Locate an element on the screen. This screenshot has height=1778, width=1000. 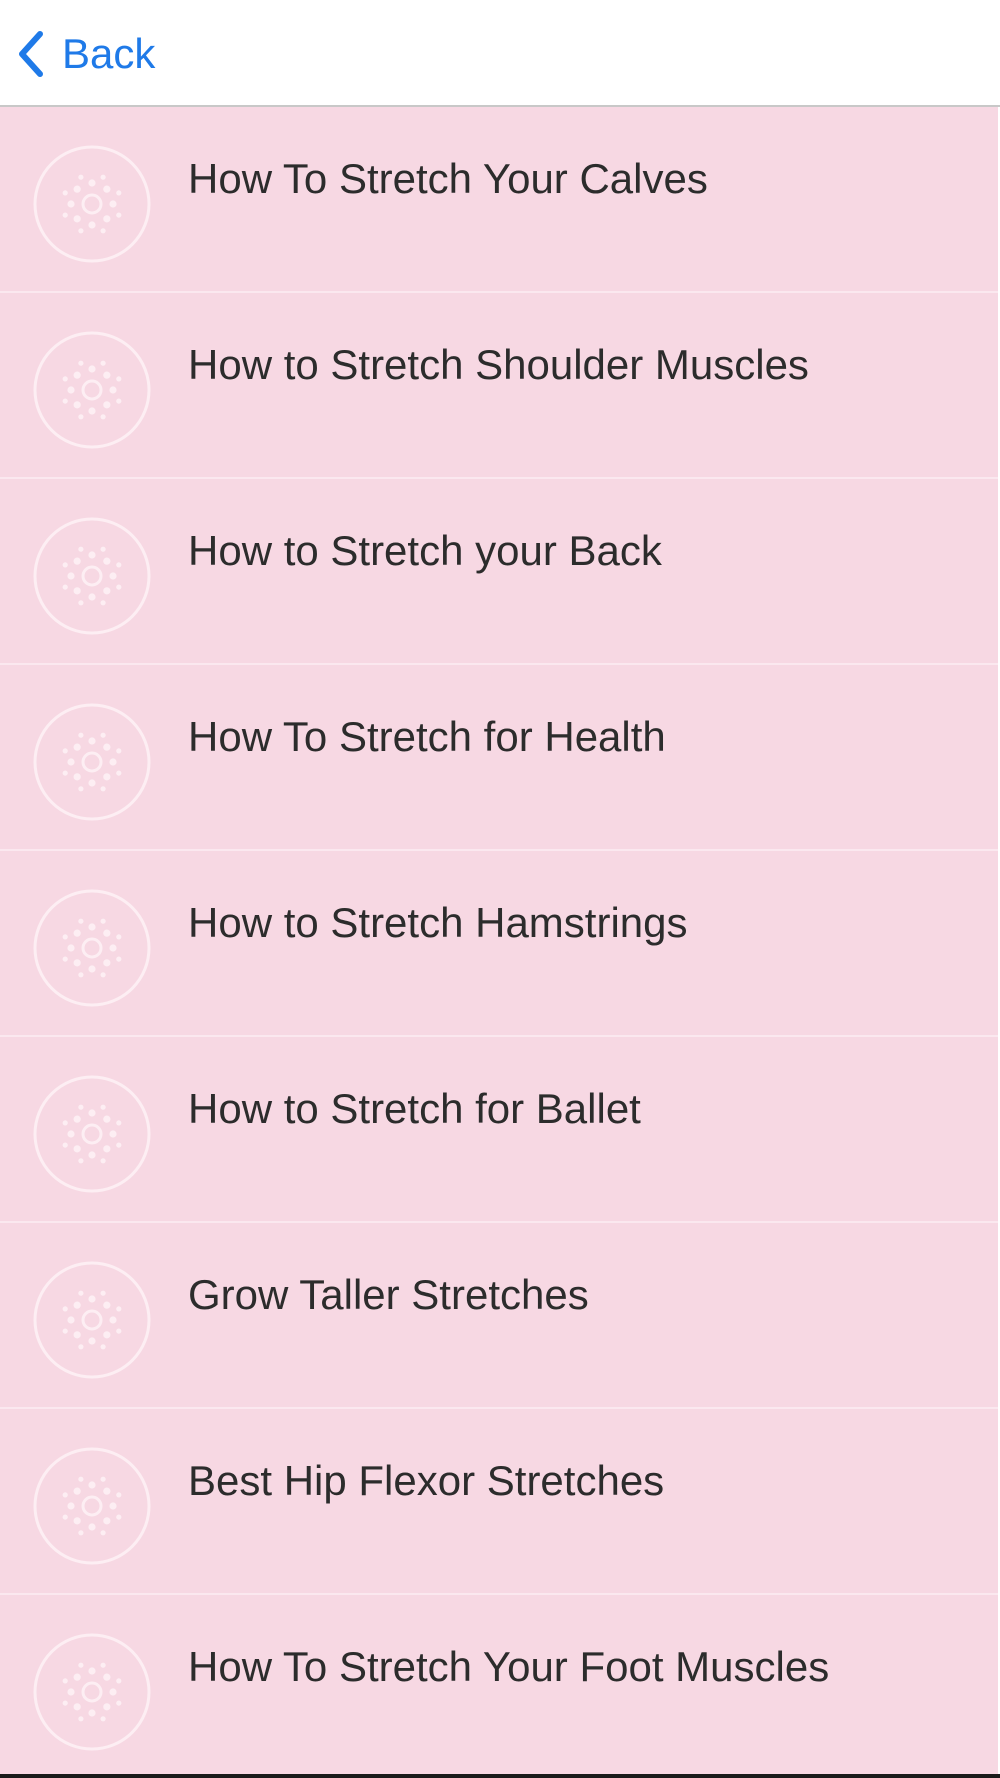
list-item: How To Stretch Your Calves is located at coordinates (499, 200).